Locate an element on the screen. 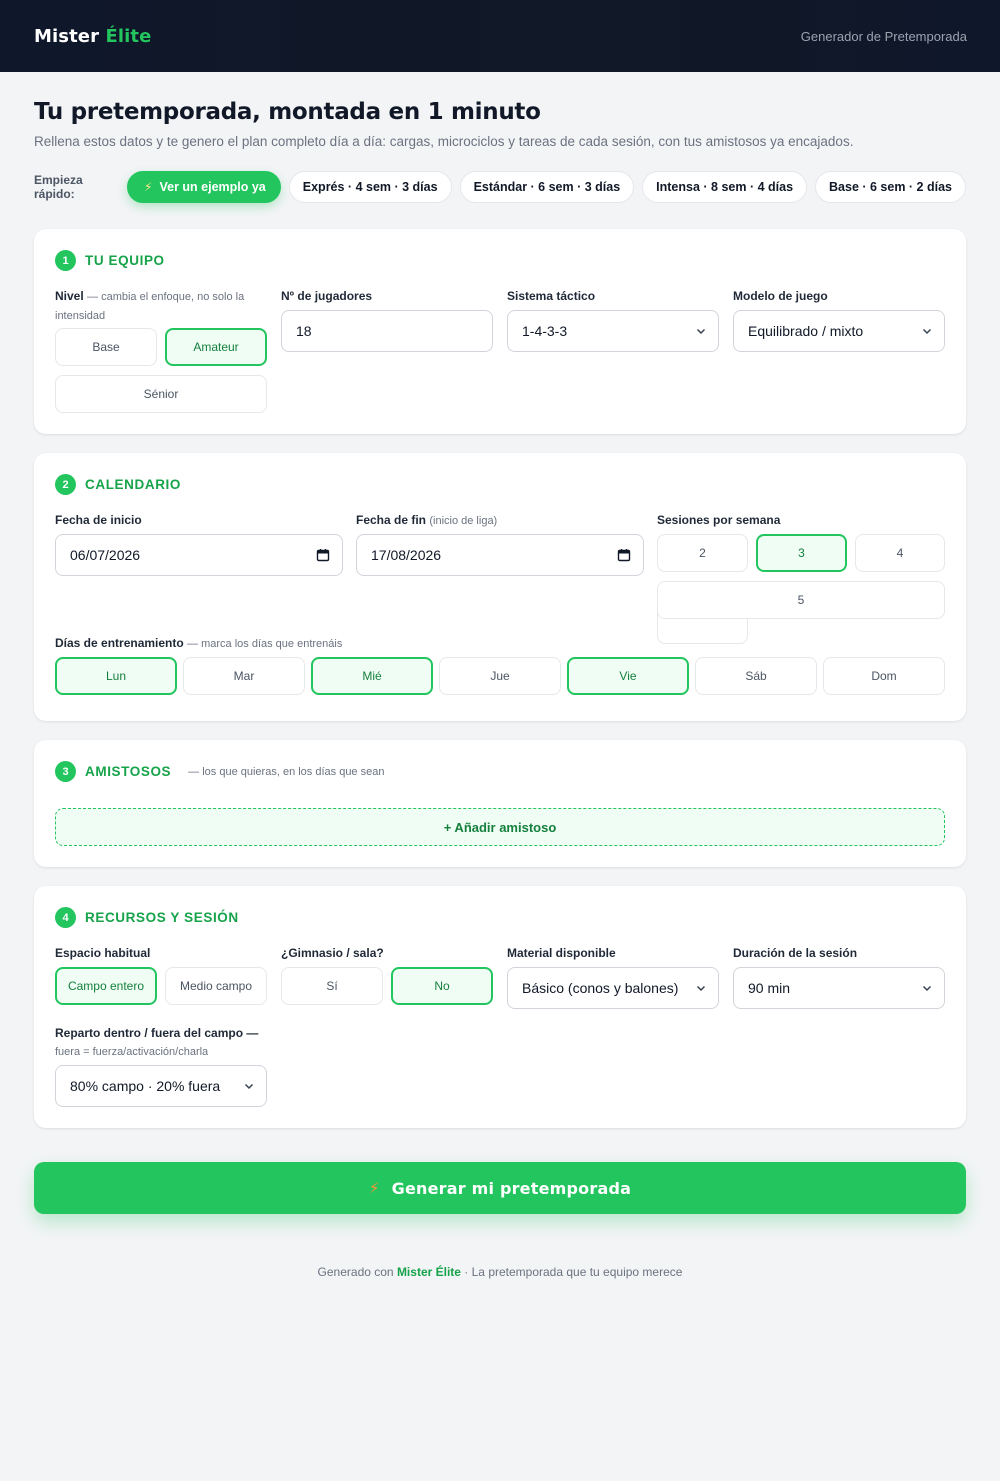 This screenshot has width=1000, height=1481. card-title: RECURSOS Y SESIÓN is located at coordinates (162, 917).